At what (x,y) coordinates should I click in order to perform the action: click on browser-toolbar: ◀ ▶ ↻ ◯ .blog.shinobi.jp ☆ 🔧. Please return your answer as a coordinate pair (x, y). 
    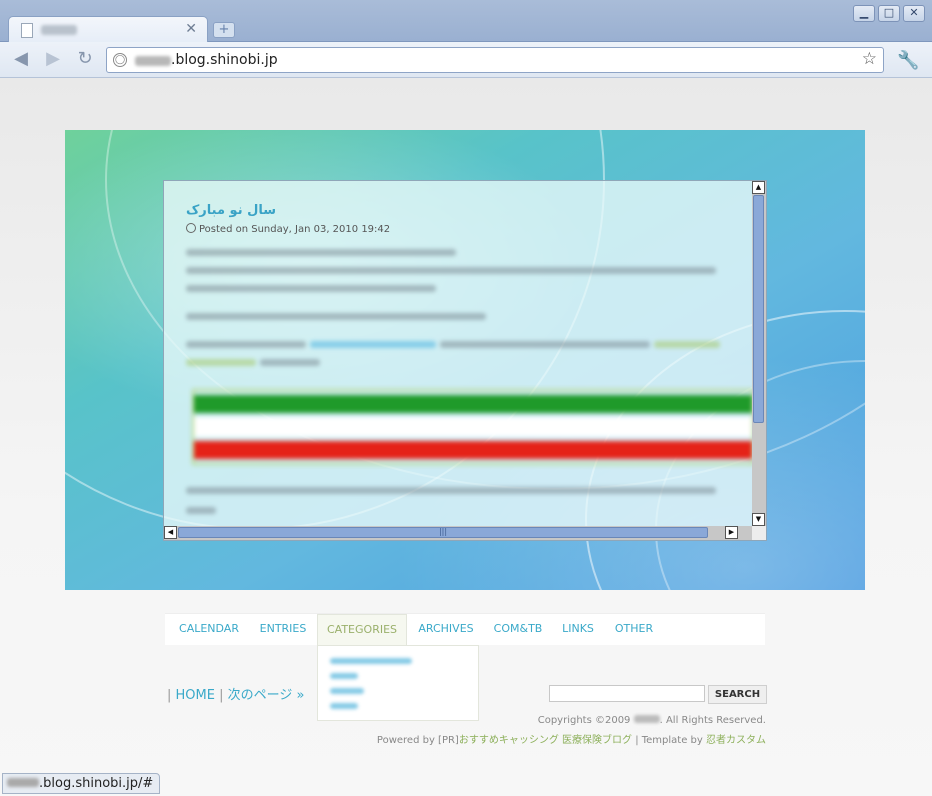
    Looking at the image, I should click on (466, 60).